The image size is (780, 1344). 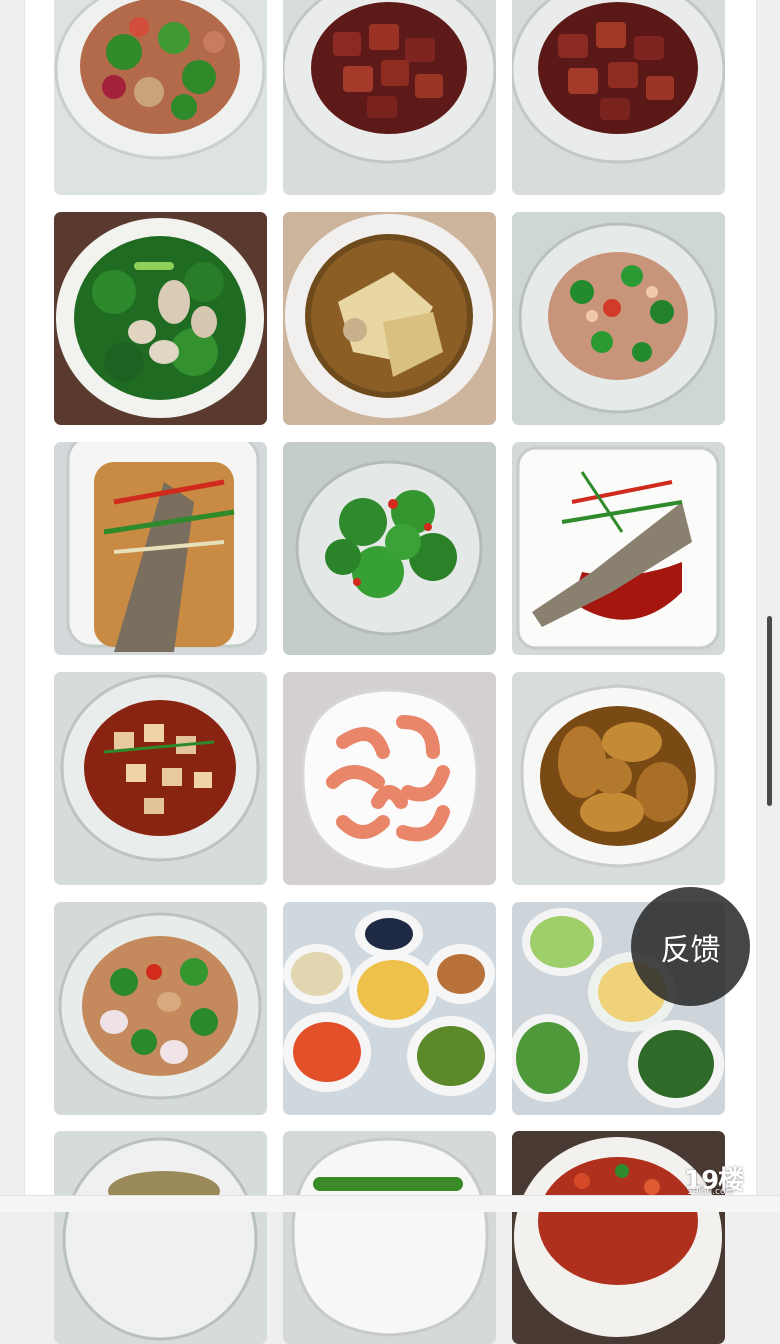 What do you see at coordinates (389, 778) in the screenshot?
I see `photo-boiled-shrimp` at bounding box center [389, 778].